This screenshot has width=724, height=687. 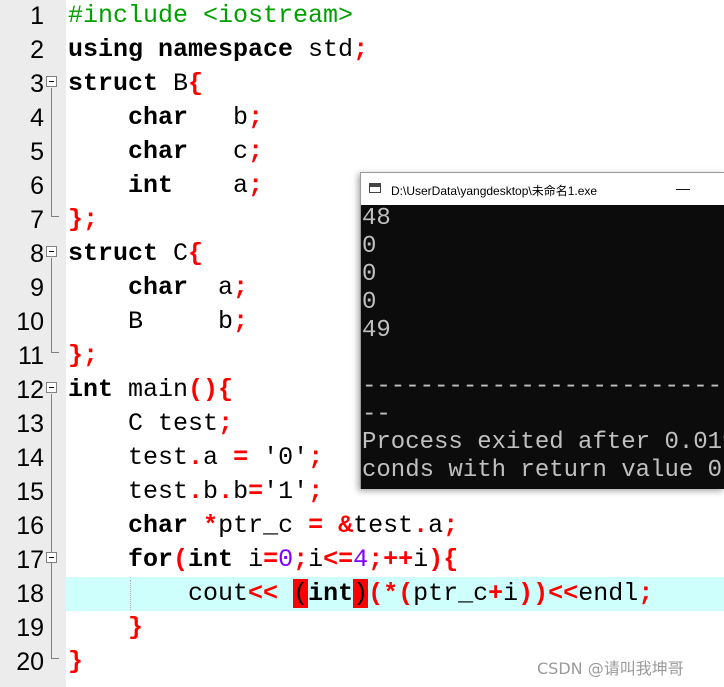 I want to click on code-line: 3 struct B{, so click(x=362, y=84).